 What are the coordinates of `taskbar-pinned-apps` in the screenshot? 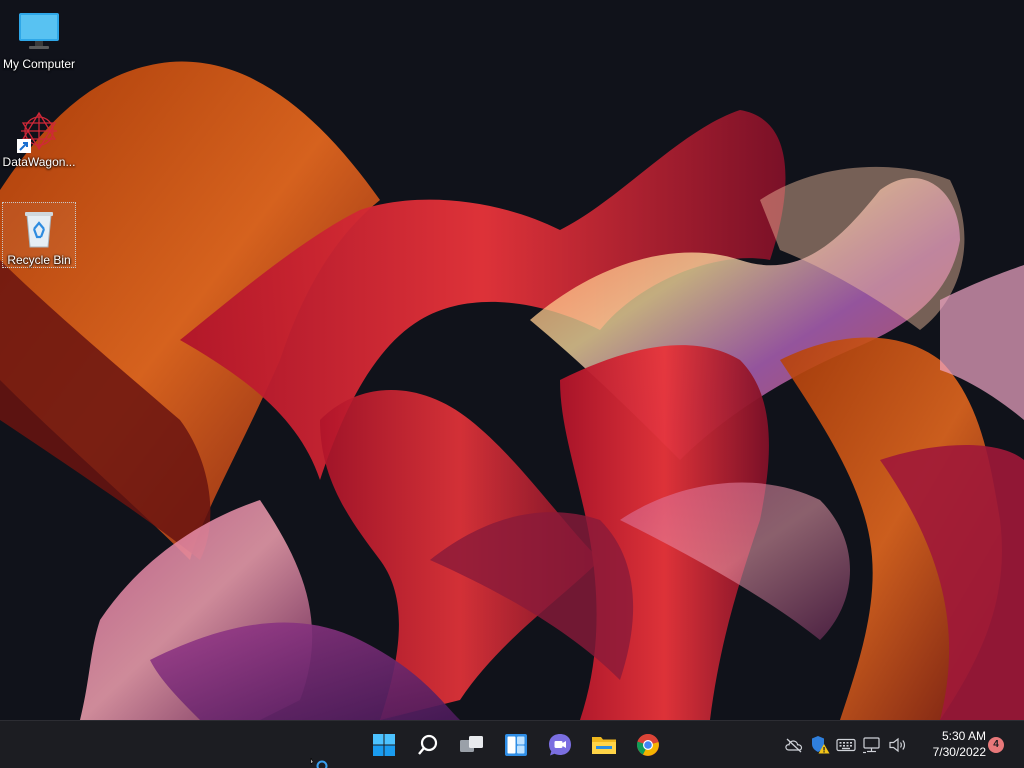 It's located at (516, 745).